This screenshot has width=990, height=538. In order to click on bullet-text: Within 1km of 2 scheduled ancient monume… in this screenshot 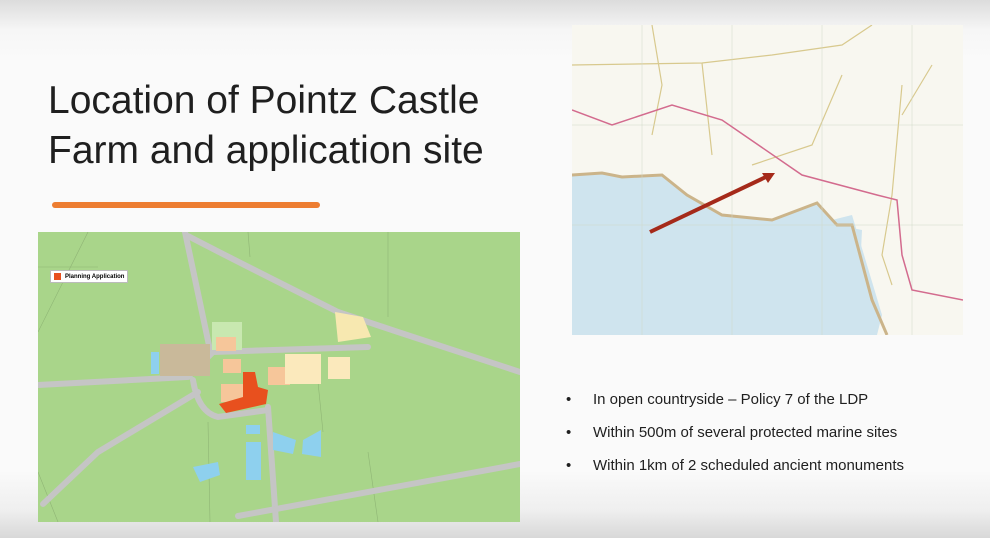, I will do `click(748, 465)`.